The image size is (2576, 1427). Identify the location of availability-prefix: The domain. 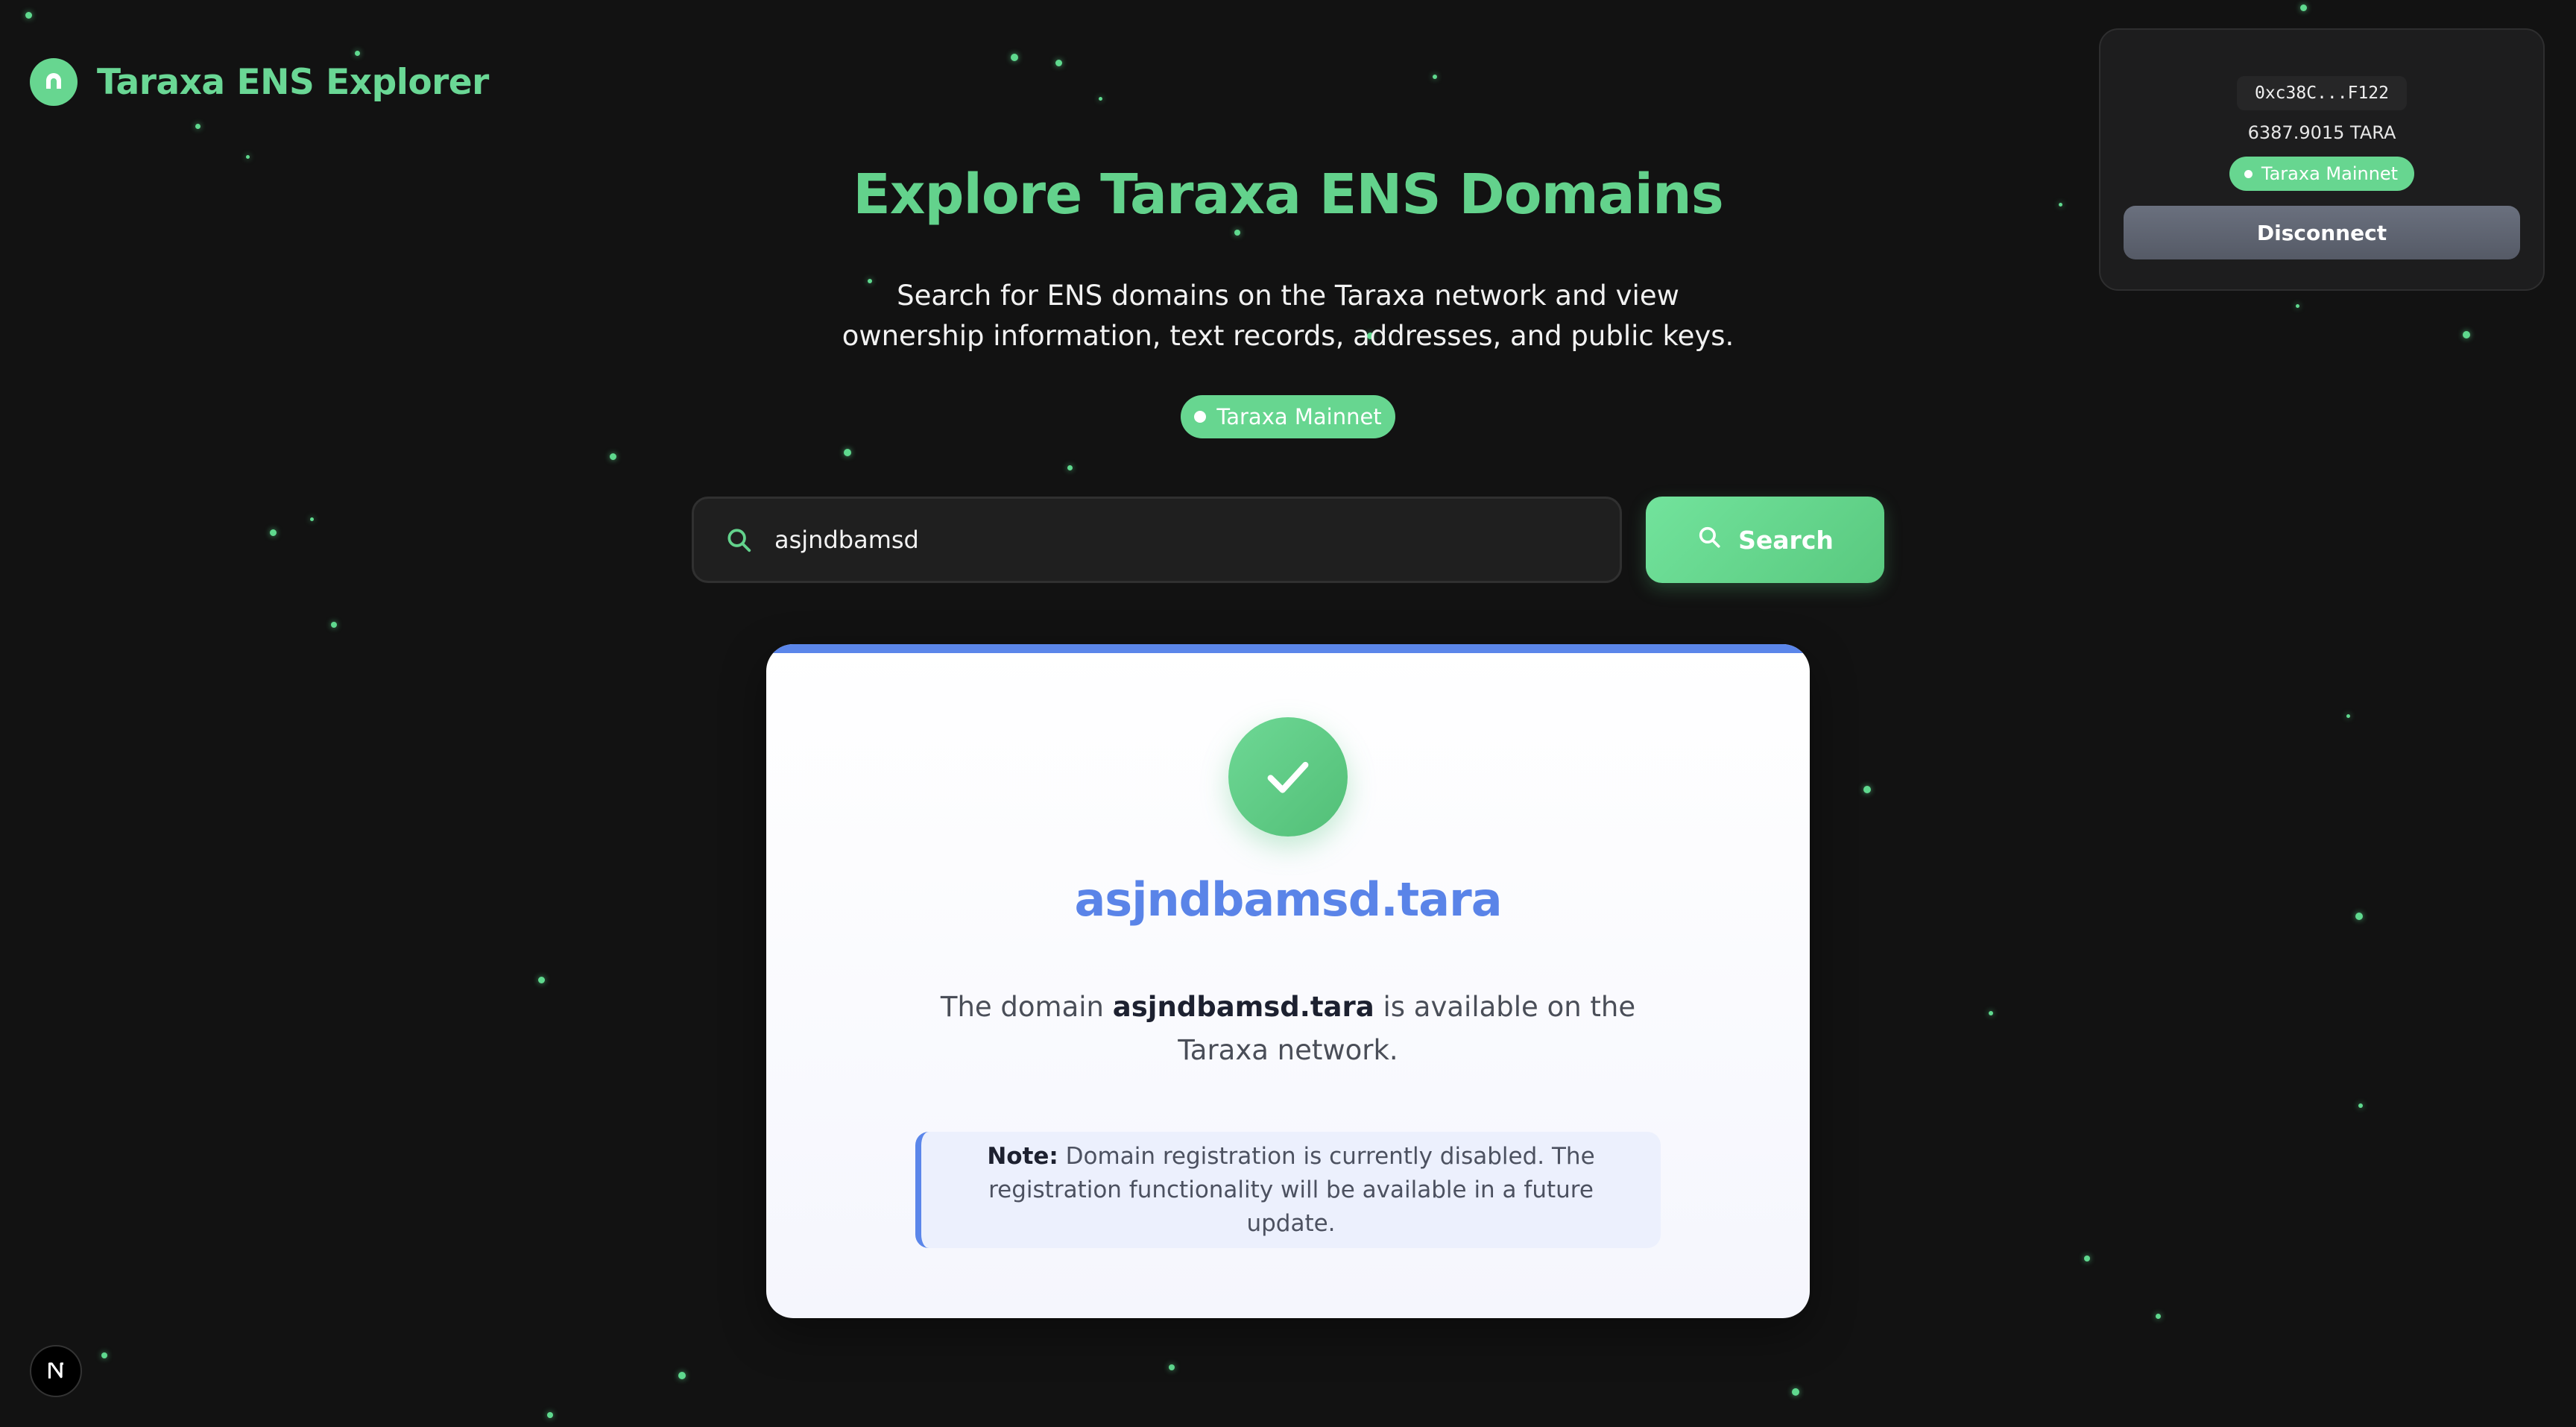
(1026, 1007).